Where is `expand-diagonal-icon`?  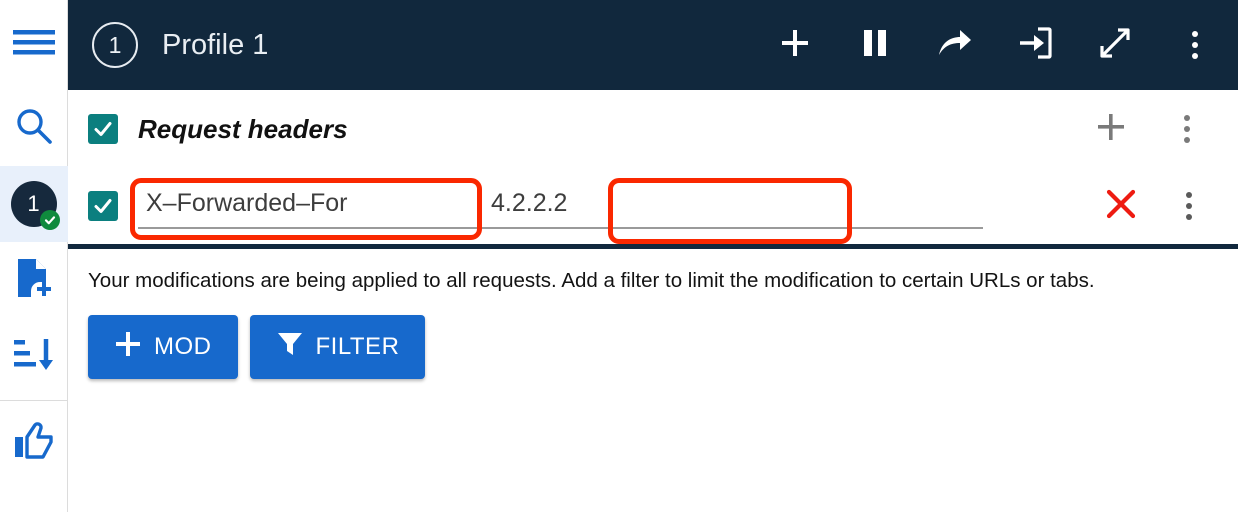 expand-diagonal-icon is located at coordinates (1115, 45).